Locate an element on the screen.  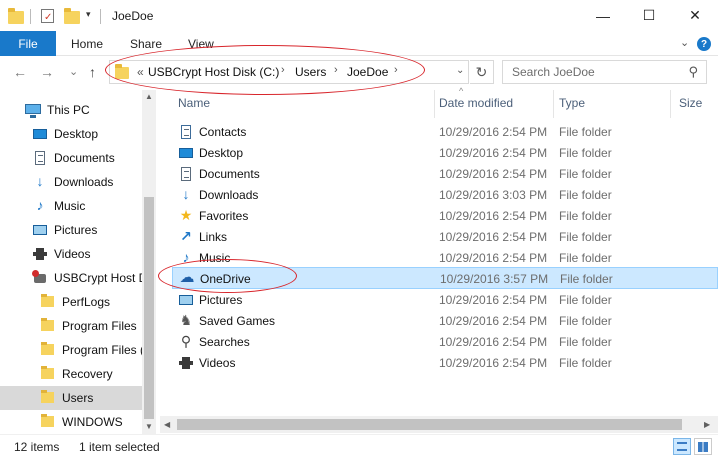
file-row-videos: Videos 10/29/2016 2:54 PM File folder is located at coordinates (445, 362).